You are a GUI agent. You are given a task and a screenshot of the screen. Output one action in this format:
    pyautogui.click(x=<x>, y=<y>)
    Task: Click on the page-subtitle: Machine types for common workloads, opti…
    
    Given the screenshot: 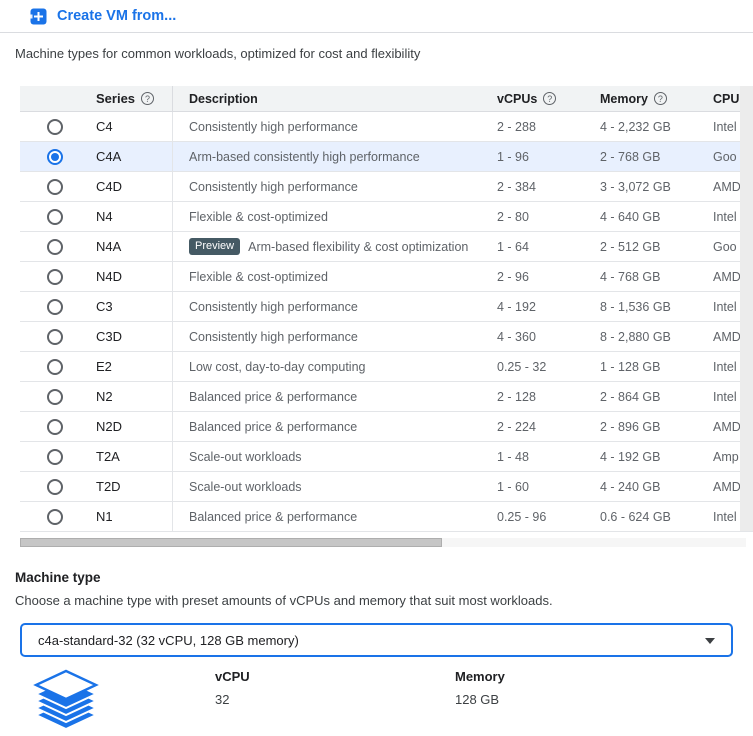 What is the action you would take?
    pyautogui.click(x=218, y=53)
    